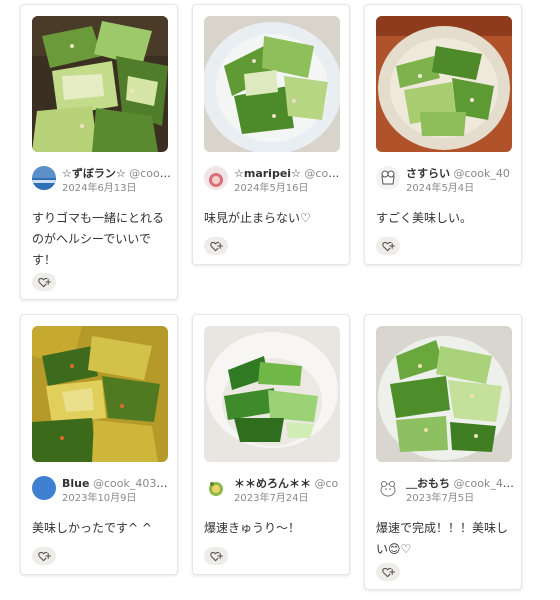 Image resolution: width=560 pixels, height=600 pixels. Describe the element at coordinates (271, 188) in the screenshot. I see `post-date: 2024年5月16日` at that location.